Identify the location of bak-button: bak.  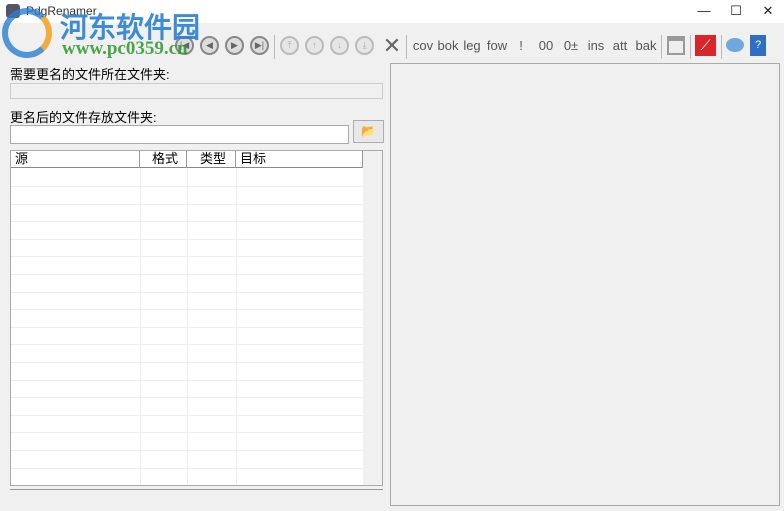
(646, 46).